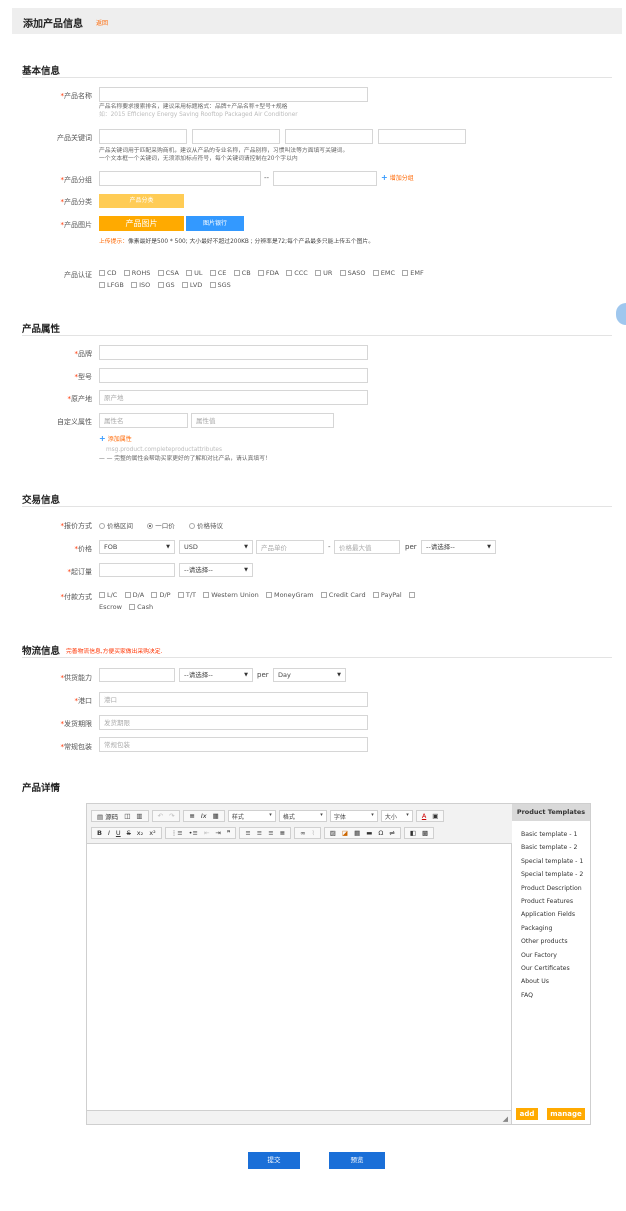 Image resolution: width=626 pixels, height=1211 pixels. What do you see at coordinates (397, 177) in the screenshot?
I see `add-group-link: + 增加分组` at bounding box center [397, 177].